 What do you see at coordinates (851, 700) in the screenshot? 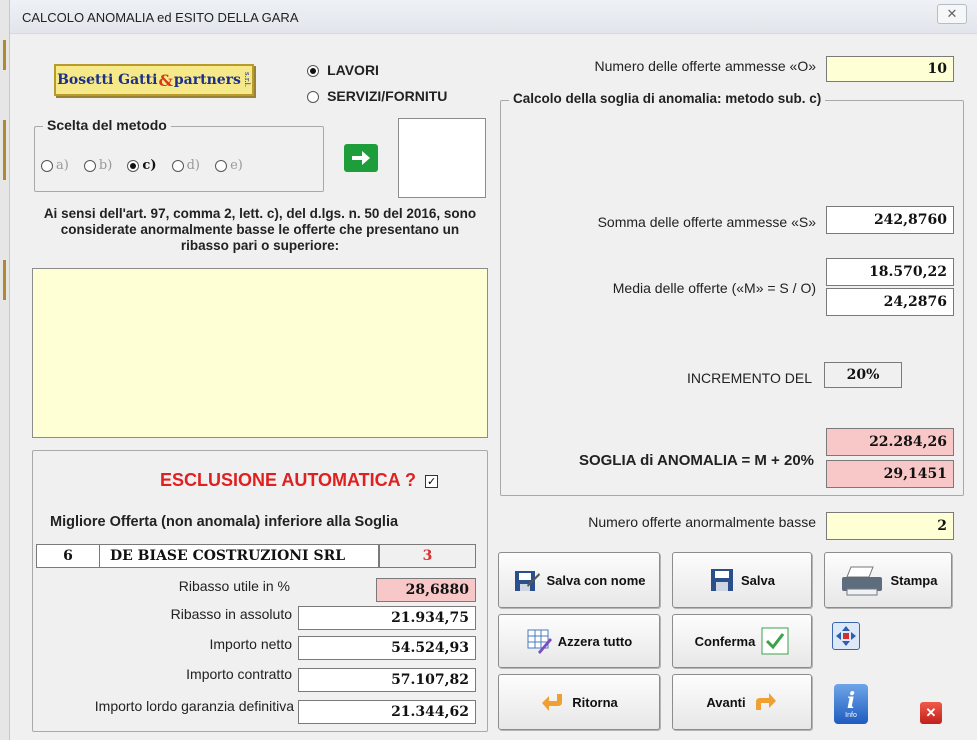
I see `info-icon: i` at bounding box center [851, 700].